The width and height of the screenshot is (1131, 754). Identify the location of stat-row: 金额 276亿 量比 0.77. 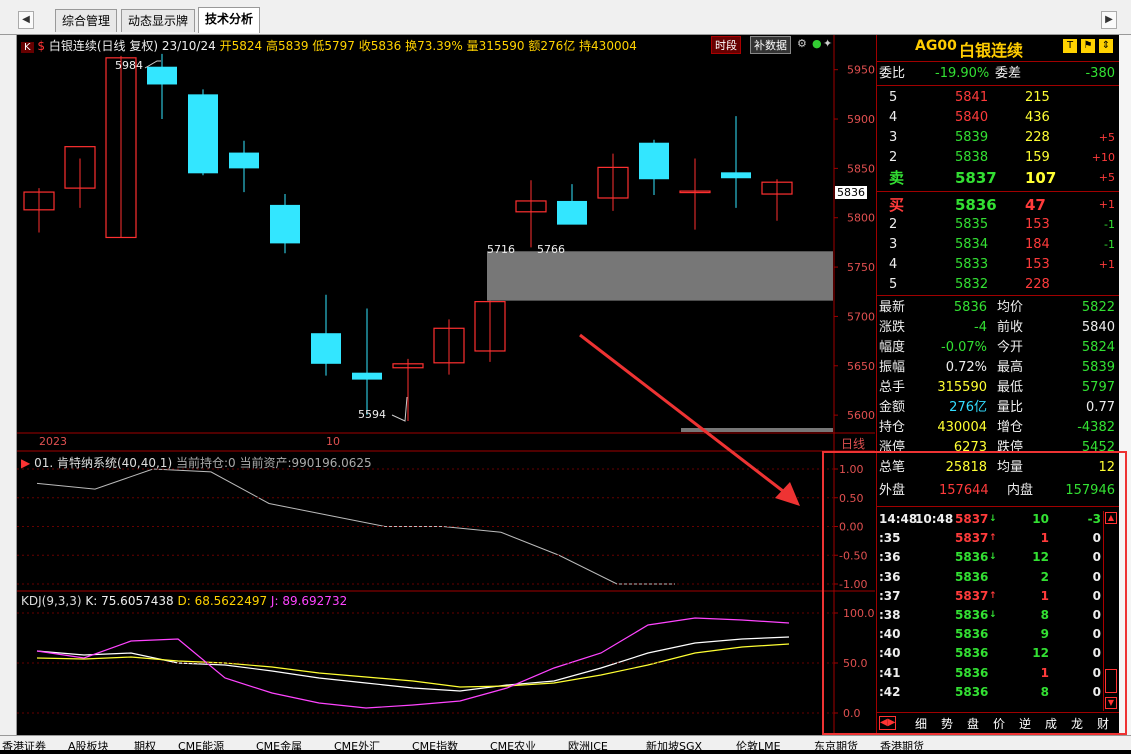
(998, 408).